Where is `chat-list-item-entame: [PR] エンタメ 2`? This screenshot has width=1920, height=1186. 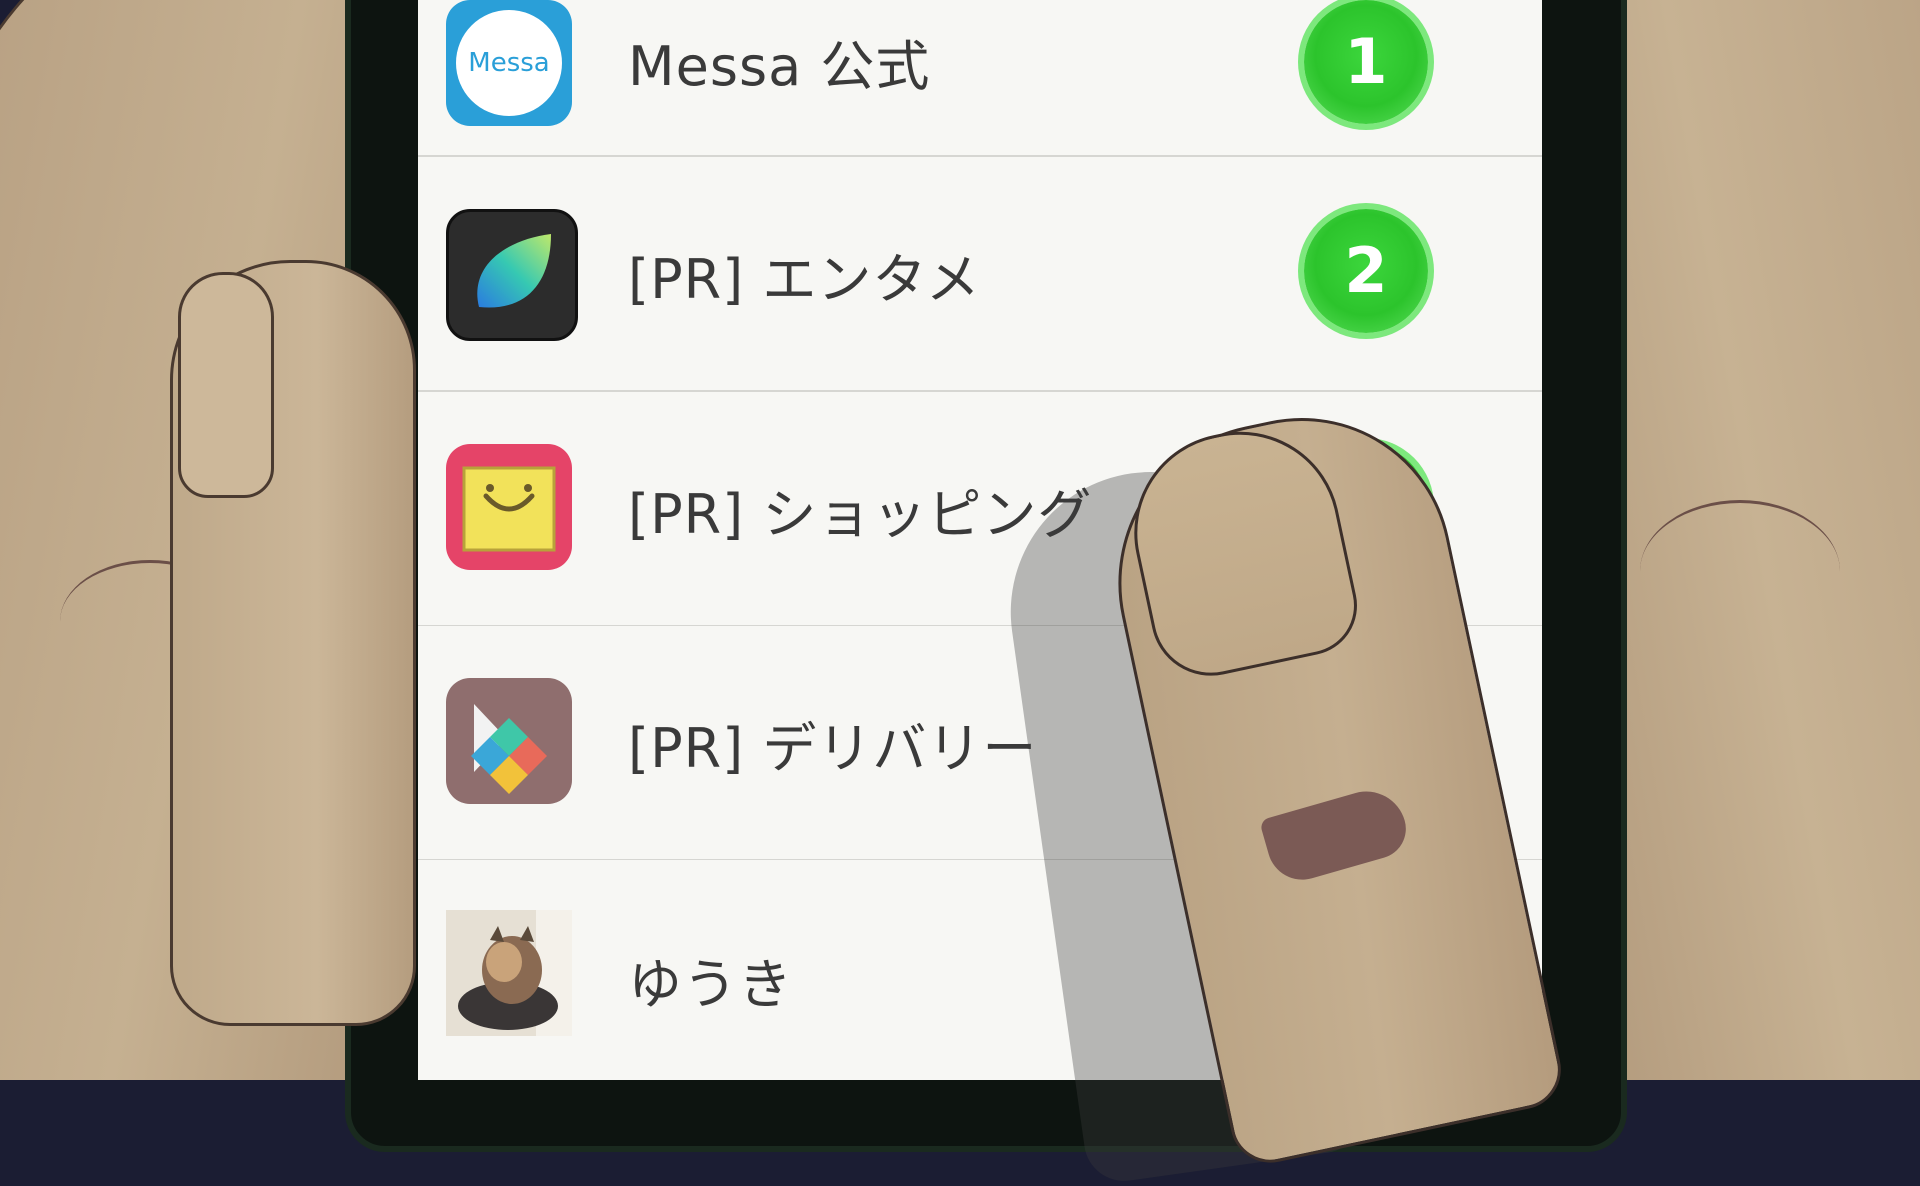
chat-list-item-entame: [PR] エンタメ 2 is located at coordinates (980, 274).